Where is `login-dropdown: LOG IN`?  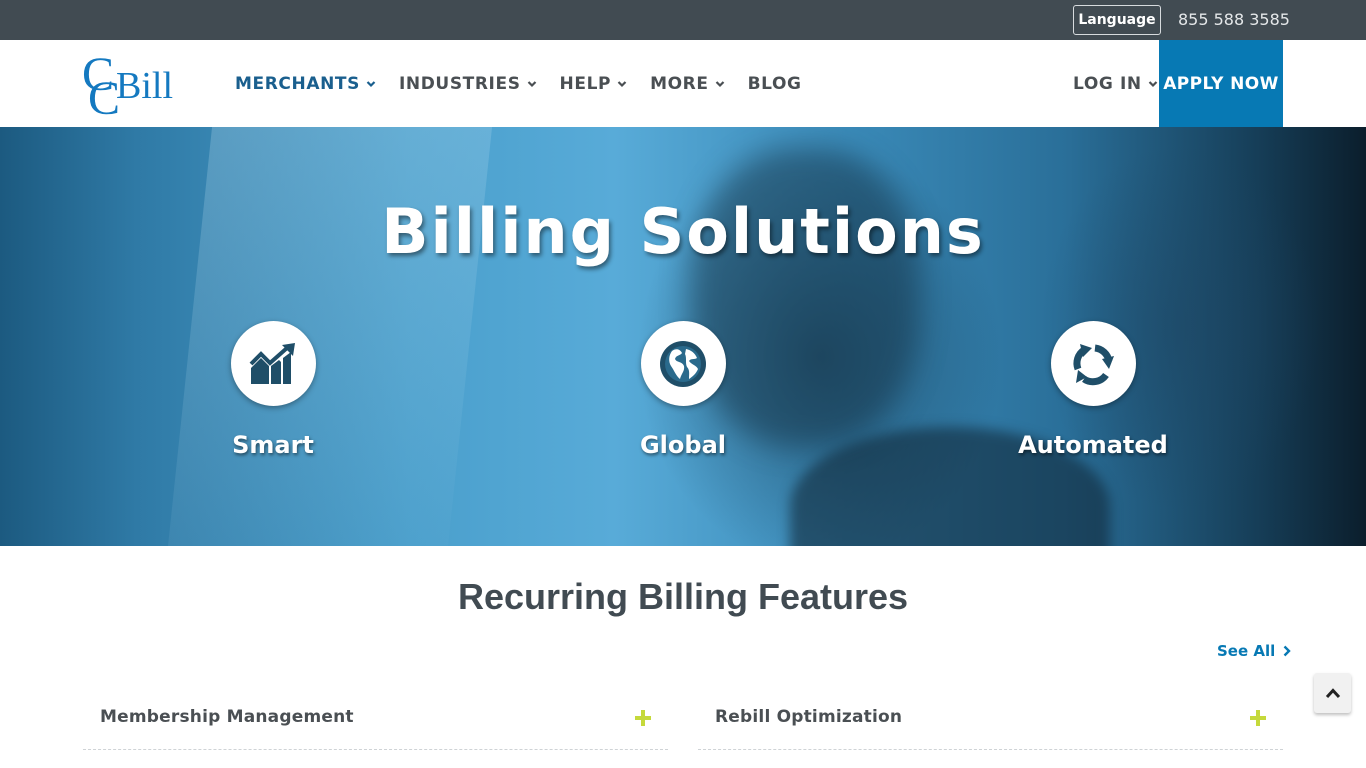
login-dropdown: LOG IN is located at coordinates (1115, 83).